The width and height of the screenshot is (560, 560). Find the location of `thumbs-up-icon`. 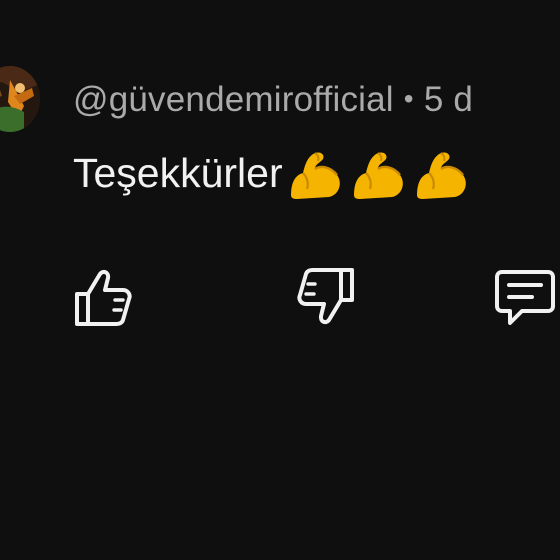

thumbs-up-icon is located at coordinates (103, 297).